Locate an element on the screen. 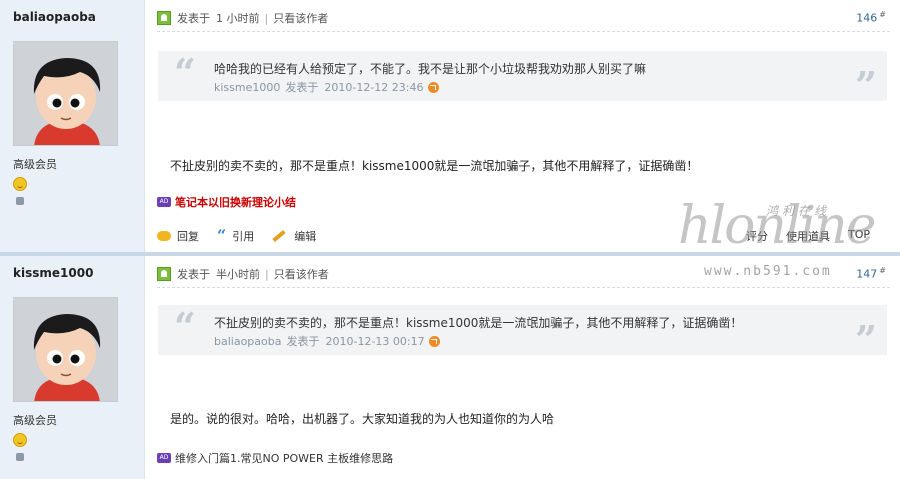 The width and height of the screenshot is (900, 479). use-tool-button: 使用道具 is located at coordinates (808, 236).